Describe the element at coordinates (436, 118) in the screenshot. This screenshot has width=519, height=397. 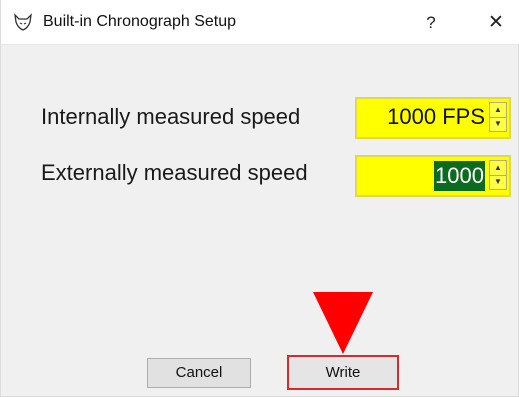
I see `internal-speed-value: 1000 FPS` at that location.